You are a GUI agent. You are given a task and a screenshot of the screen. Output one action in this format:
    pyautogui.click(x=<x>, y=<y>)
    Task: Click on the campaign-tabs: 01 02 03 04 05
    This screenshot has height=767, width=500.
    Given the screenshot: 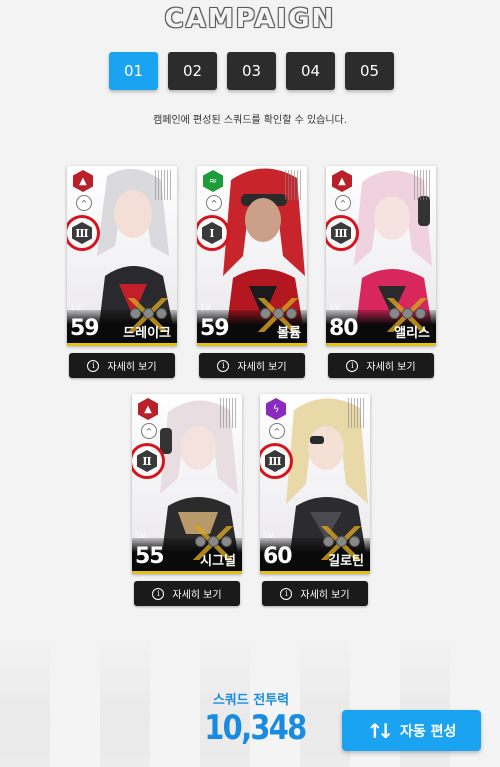 What is the action you would take?
    pyautogui.click(x=251, y=71)
    